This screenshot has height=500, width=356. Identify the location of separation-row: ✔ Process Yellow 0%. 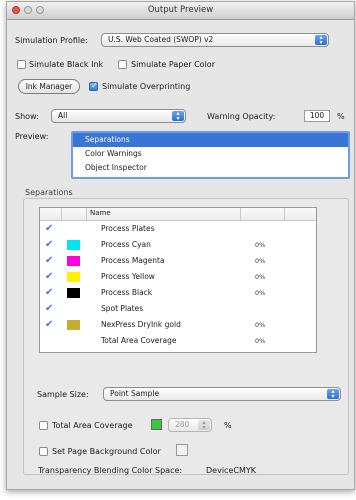
(178, 277).